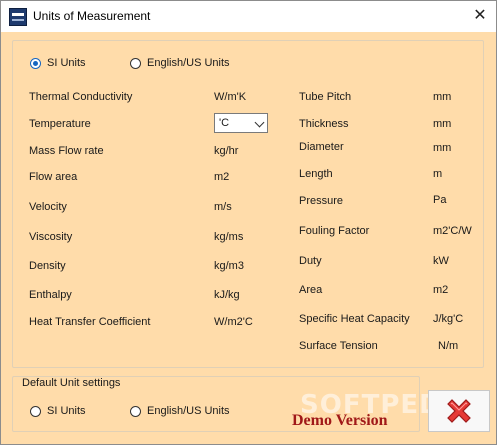  I want to click on unit-duty: kW, so click(441, 261).